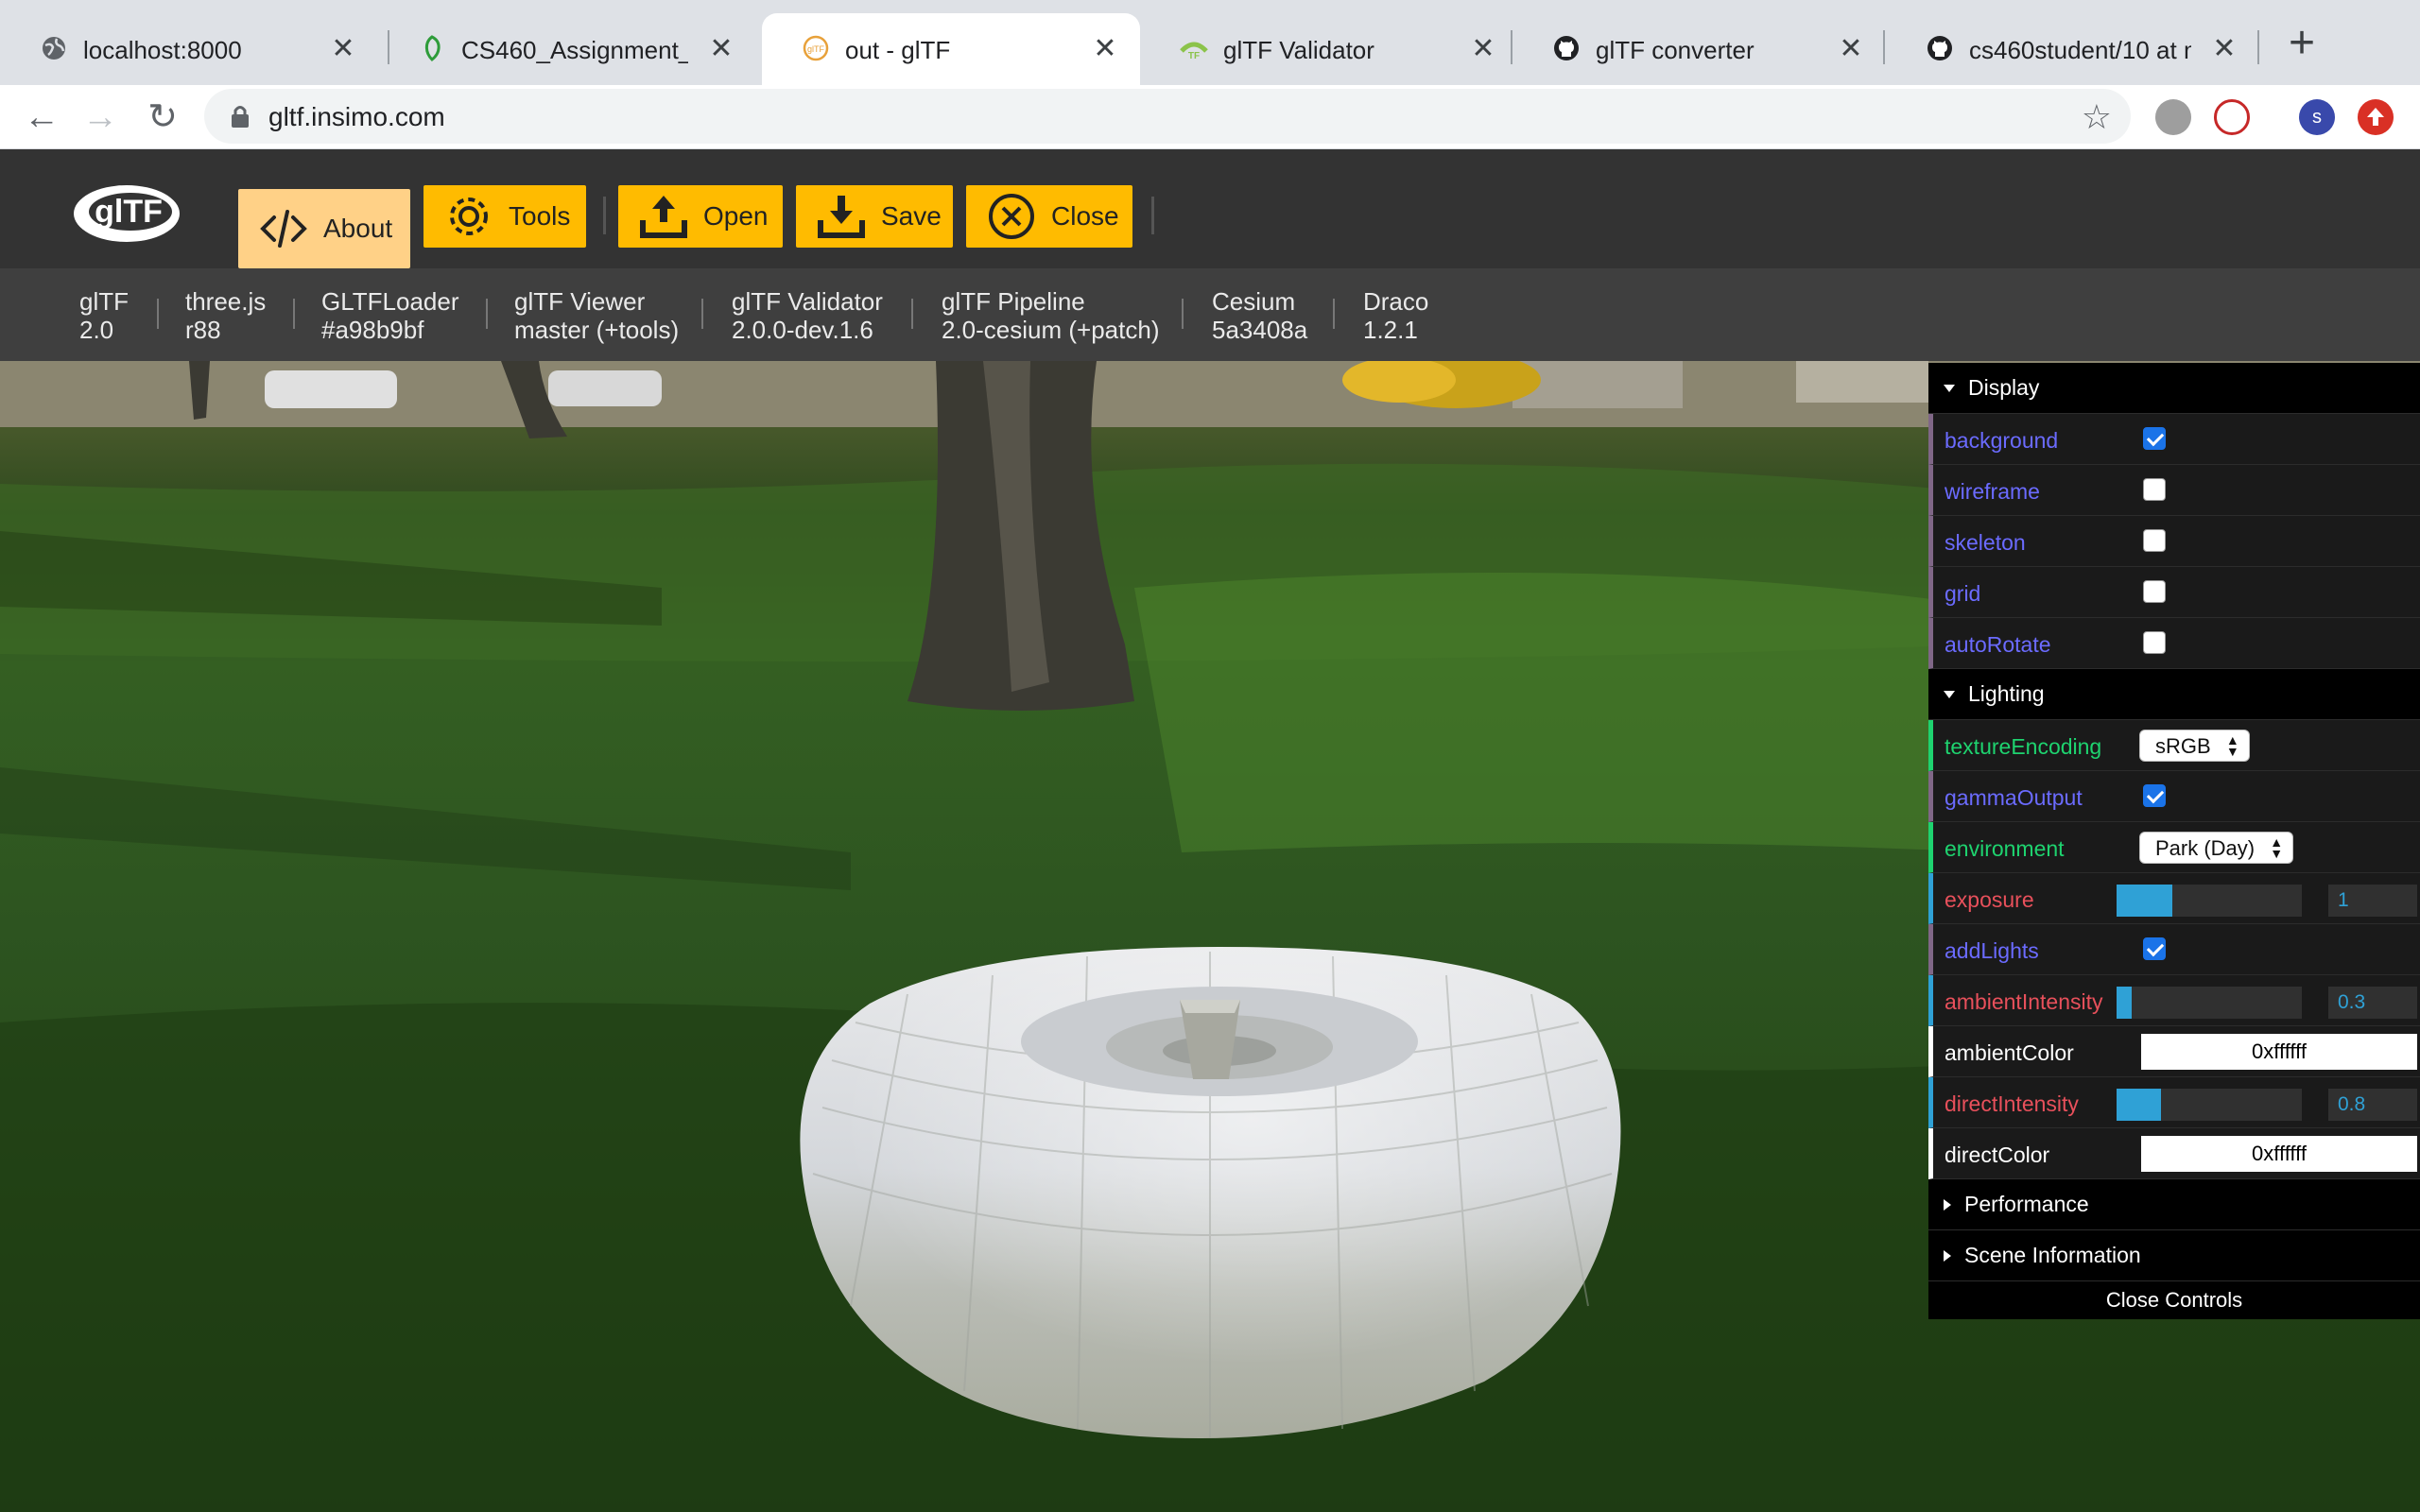 This screenshot has height=1512, width=2420. What do you see at coordinates (1998, 644) in the screenshot?
I see `autorotate-label: autoRotate` at bounding box center [1998, 644].